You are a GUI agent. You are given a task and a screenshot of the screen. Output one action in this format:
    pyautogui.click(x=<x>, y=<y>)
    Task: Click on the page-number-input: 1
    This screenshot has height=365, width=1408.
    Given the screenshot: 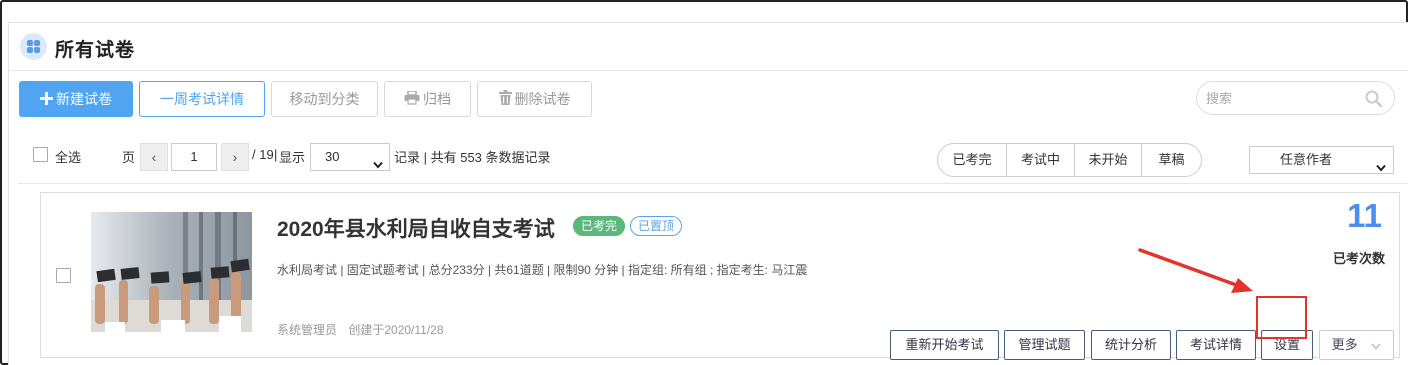 What is the action you would take?
    pyautogui.click(x=194, y=157)
    